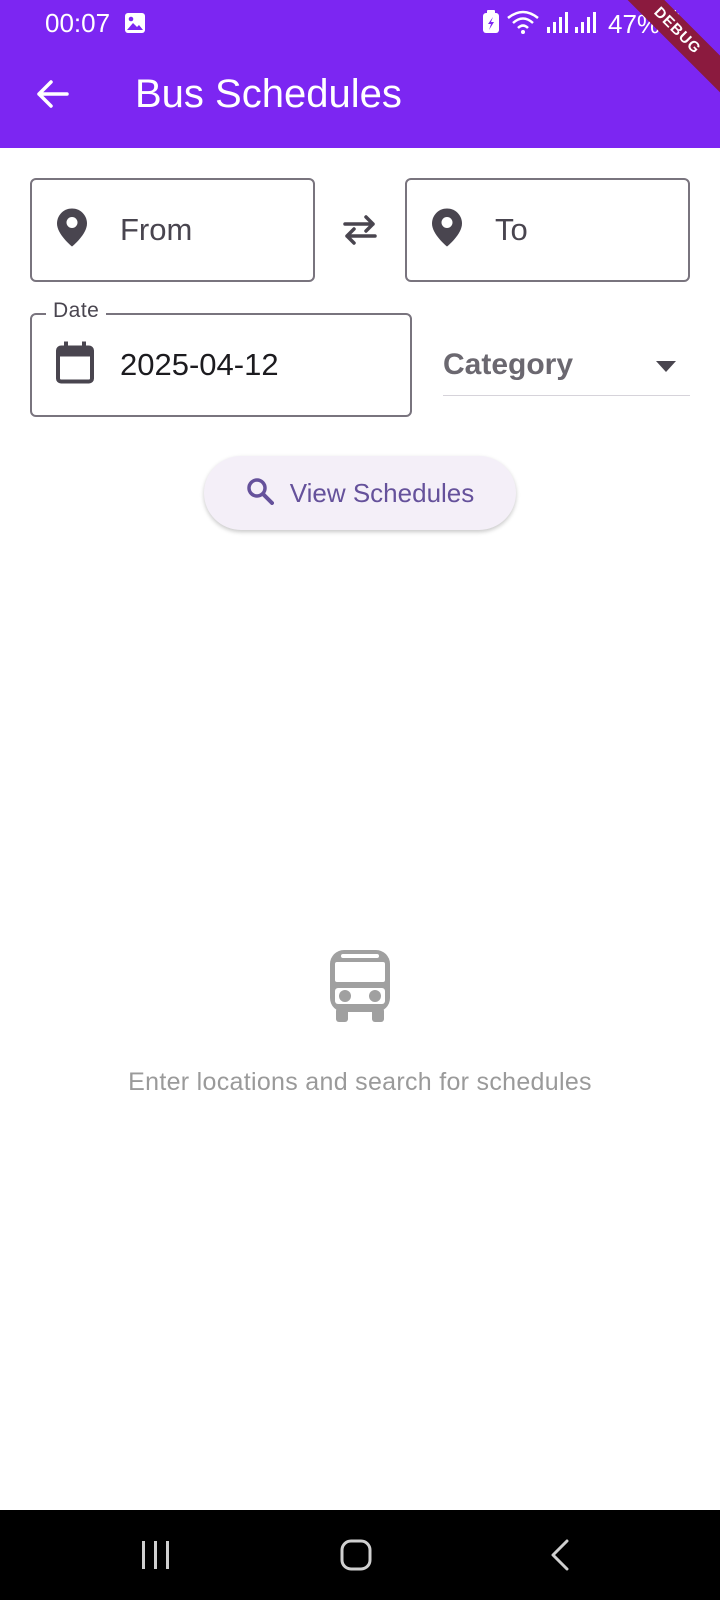  I want to click on status-time: 00:07, so click(78, 23).